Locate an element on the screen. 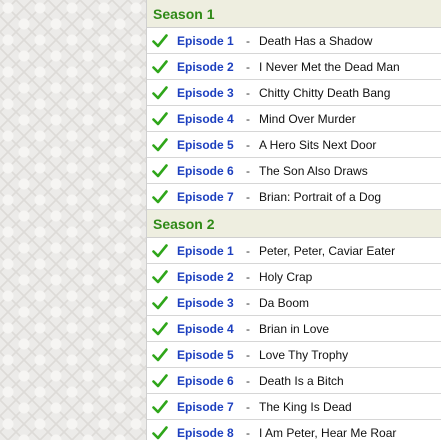  episode-title: Love Thy Trophy is located at coordinates (304, 354).